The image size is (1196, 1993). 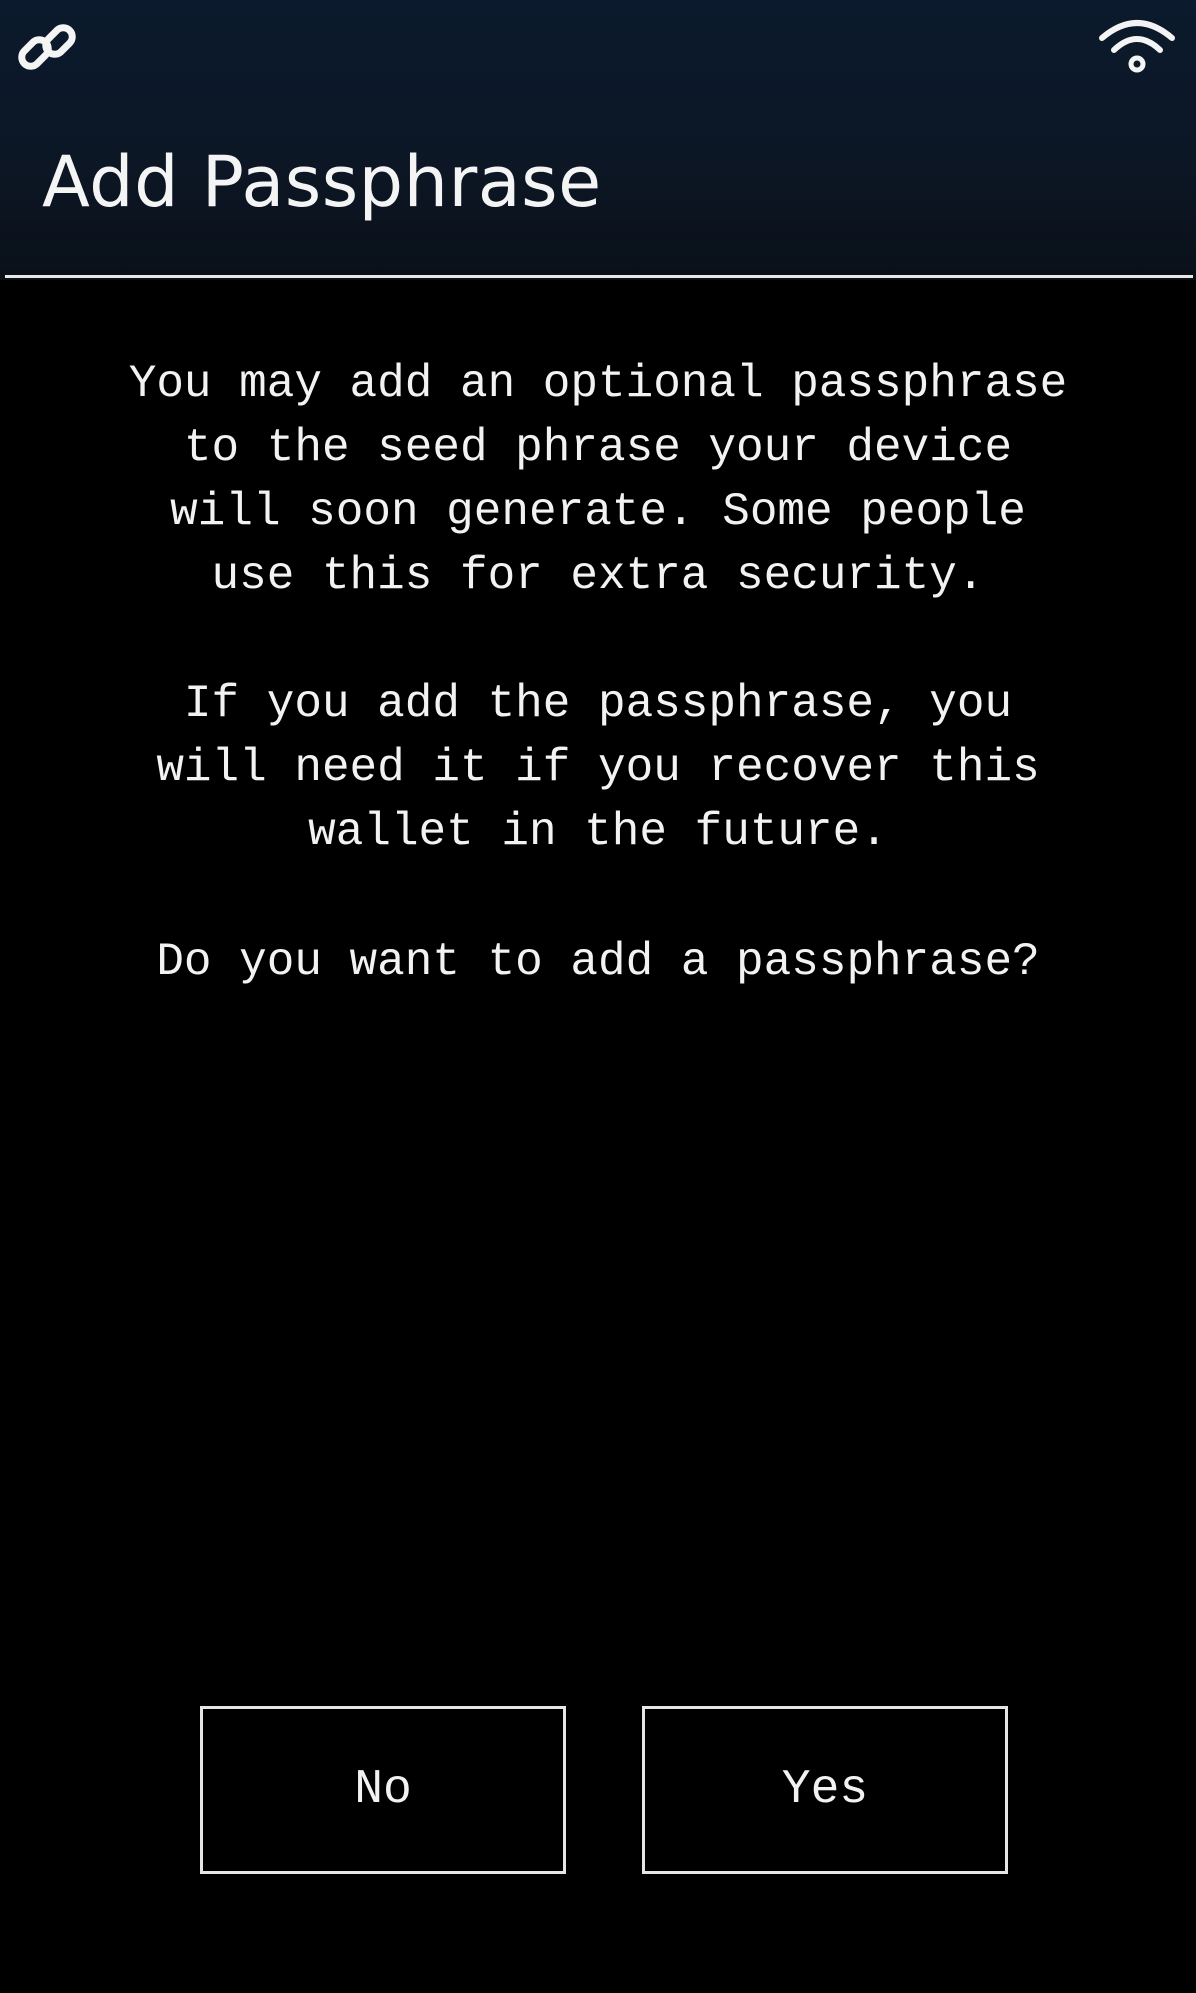 I want to click on wifi-icon, so click(x=1137, y=46).